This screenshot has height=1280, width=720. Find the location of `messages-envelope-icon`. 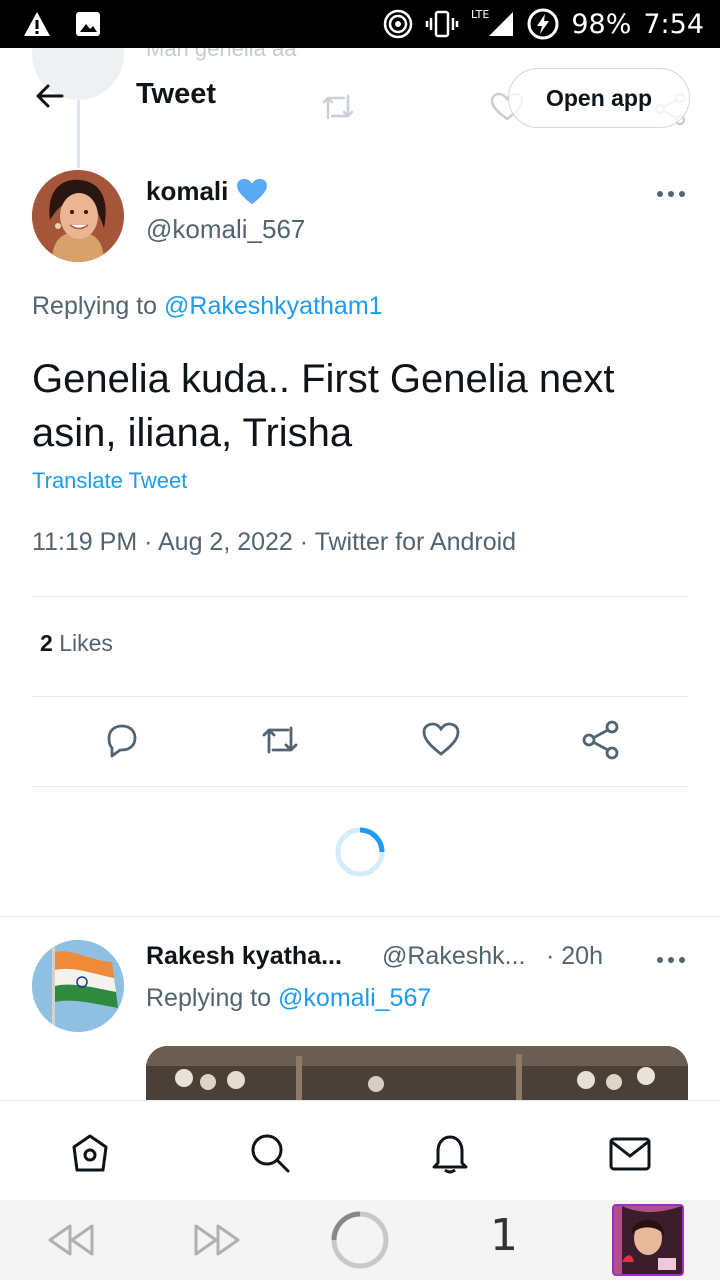

messages-envelope-icon is located at coordinates (630, 1153).